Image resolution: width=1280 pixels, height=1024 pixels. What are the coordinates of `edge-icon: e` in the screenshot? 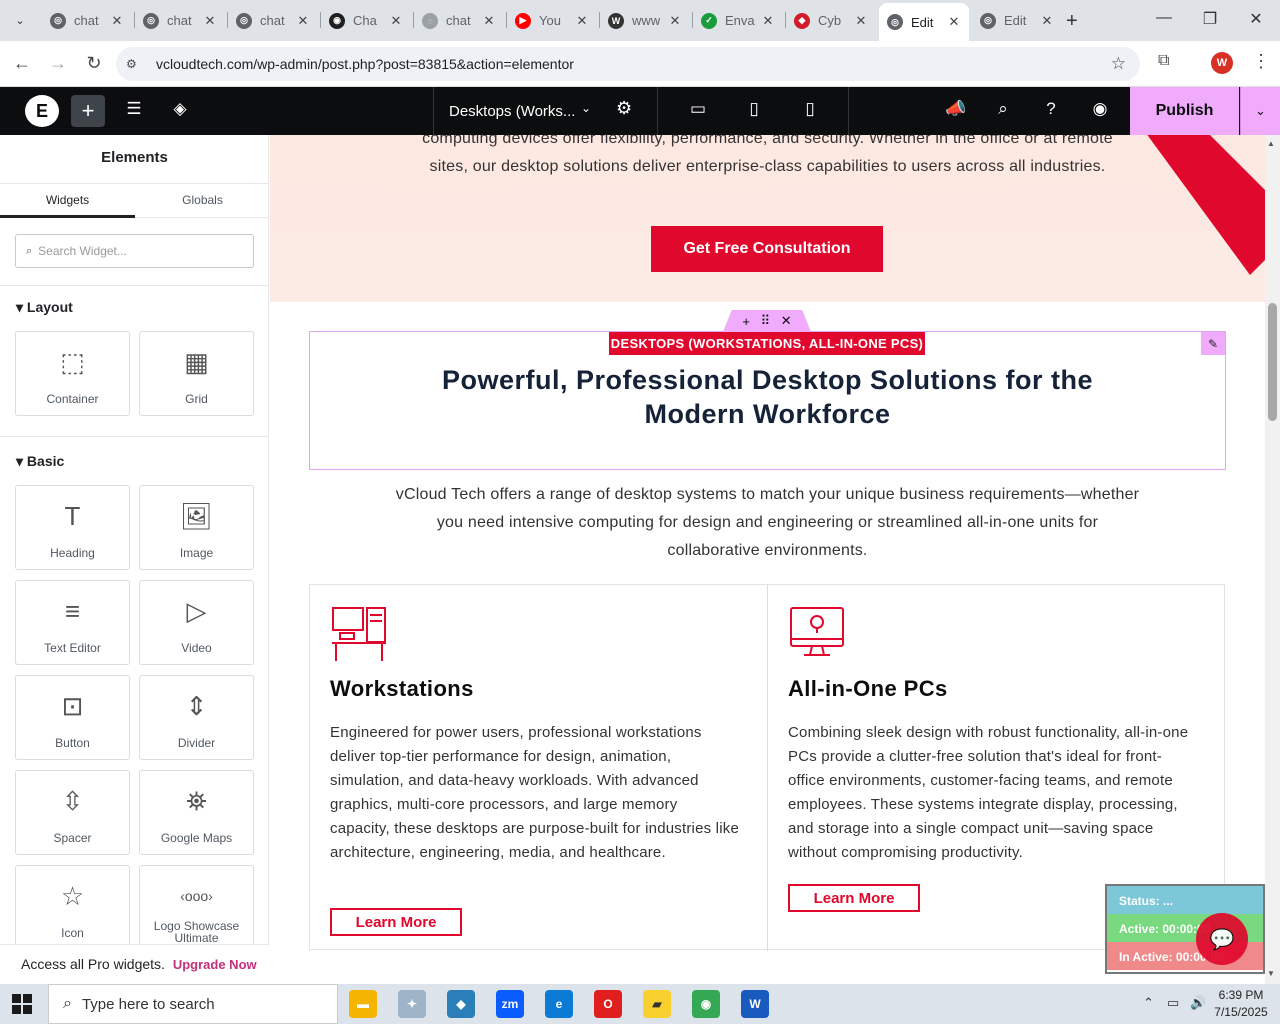 It's located at (559, 1004).